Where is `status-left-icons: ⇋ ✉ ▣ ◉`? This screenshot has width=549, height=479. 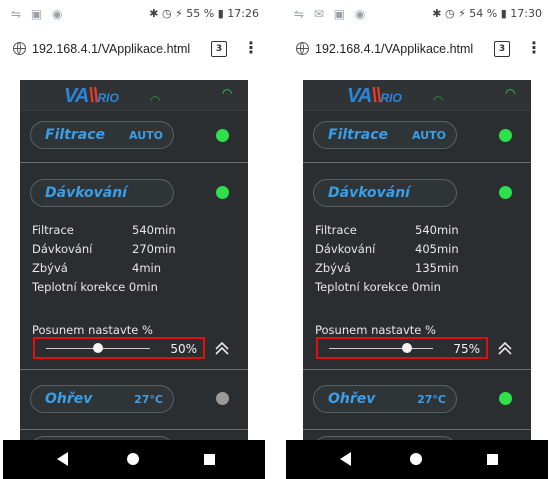
status-left-icons: ⇋ ✉ ▣ ◉ is located at coordinates (331, 14).